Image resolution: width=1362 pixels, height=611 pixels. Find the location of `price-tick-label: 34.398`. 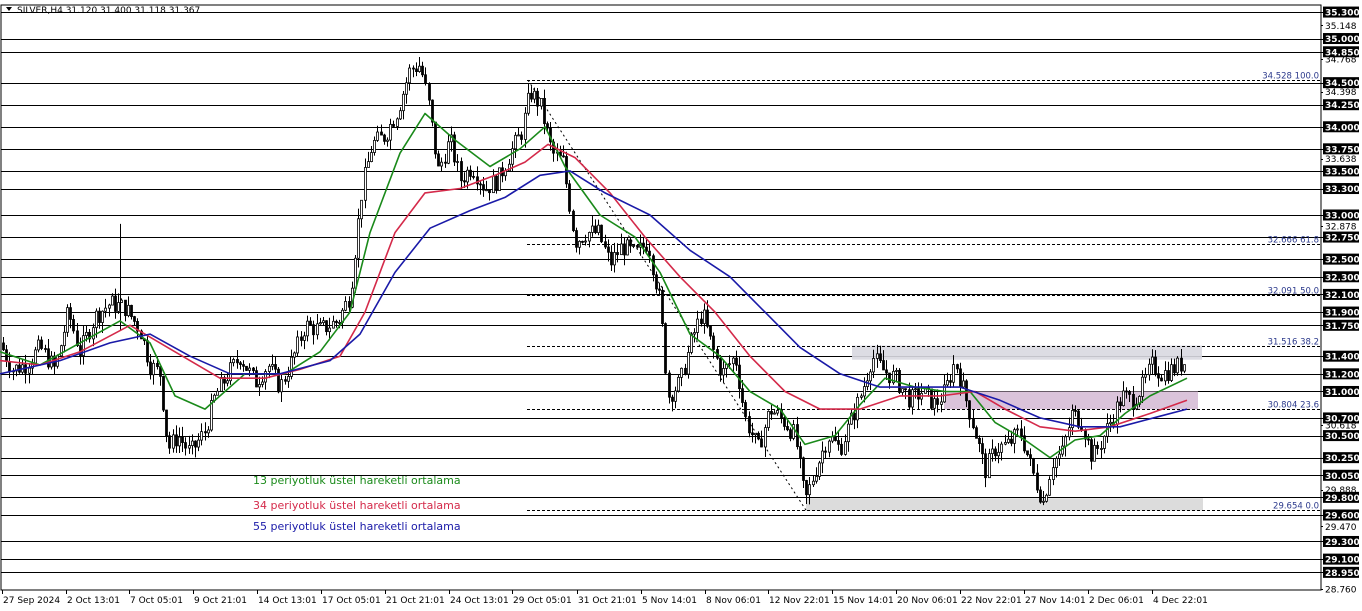

price-tick-label: 34.398 is located at coordinates (1341, 93).